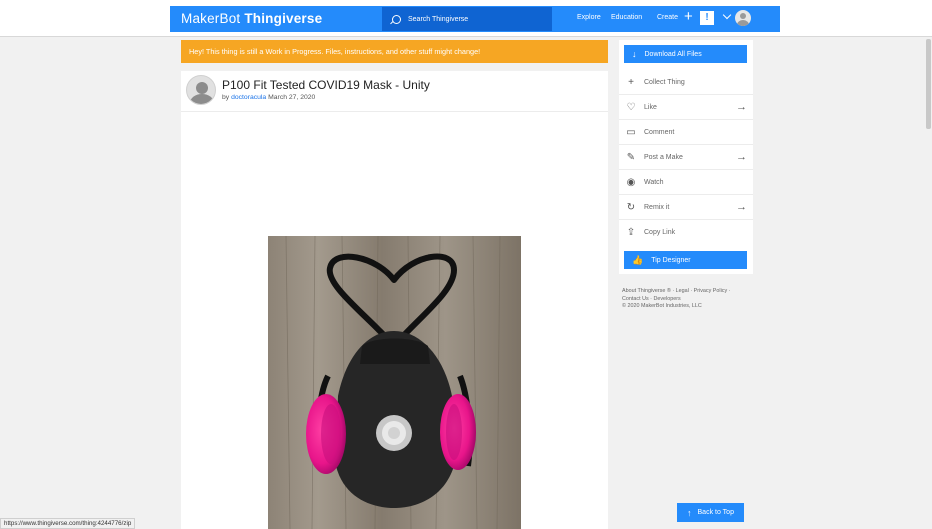 This screenshot has width=932, height=529. I want to click on back-to-top-button: ↑ Back to Top, so click(710, 512).